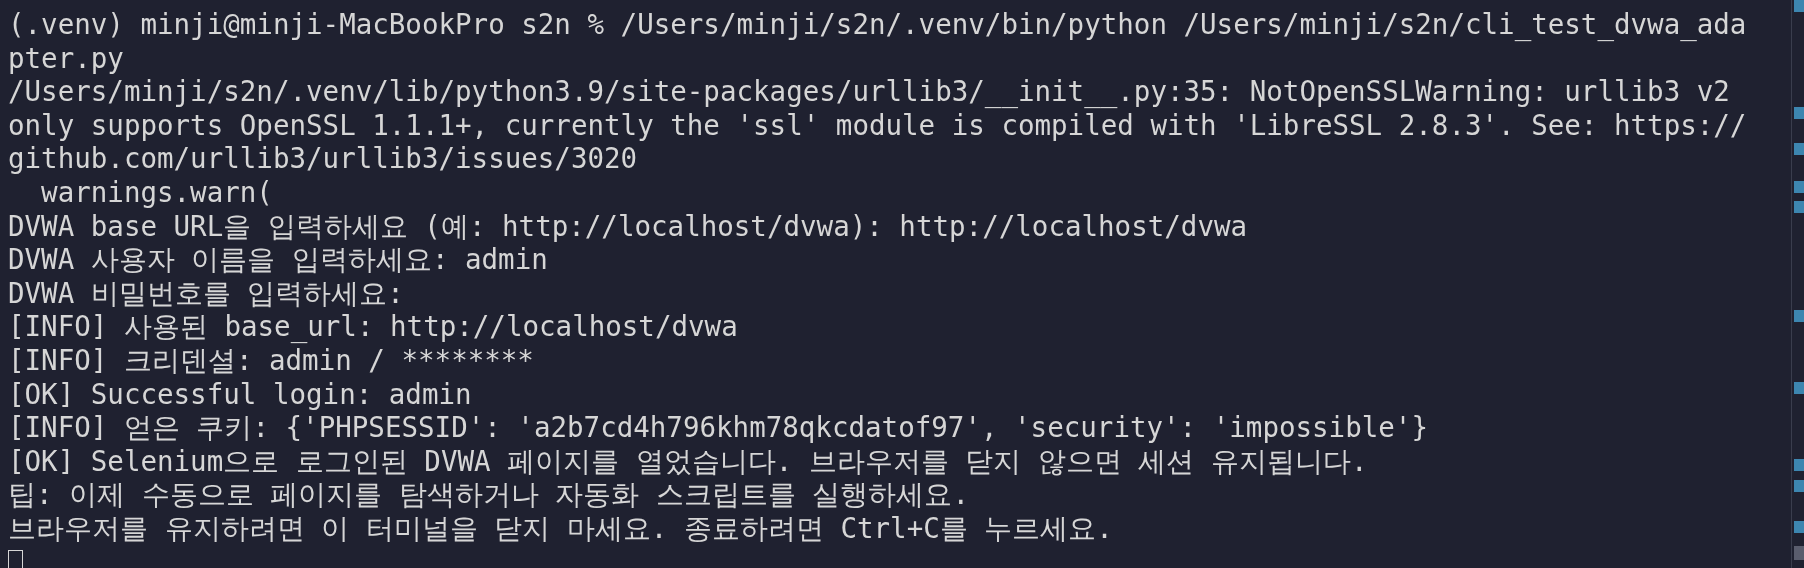 This screenshot has height=568, width=1804. I want to click on terminal-line: 팁: 이제 수동으로 페이지를 탐색하거나 자동화 스크립트를 실행하세요., so click(488, 495).